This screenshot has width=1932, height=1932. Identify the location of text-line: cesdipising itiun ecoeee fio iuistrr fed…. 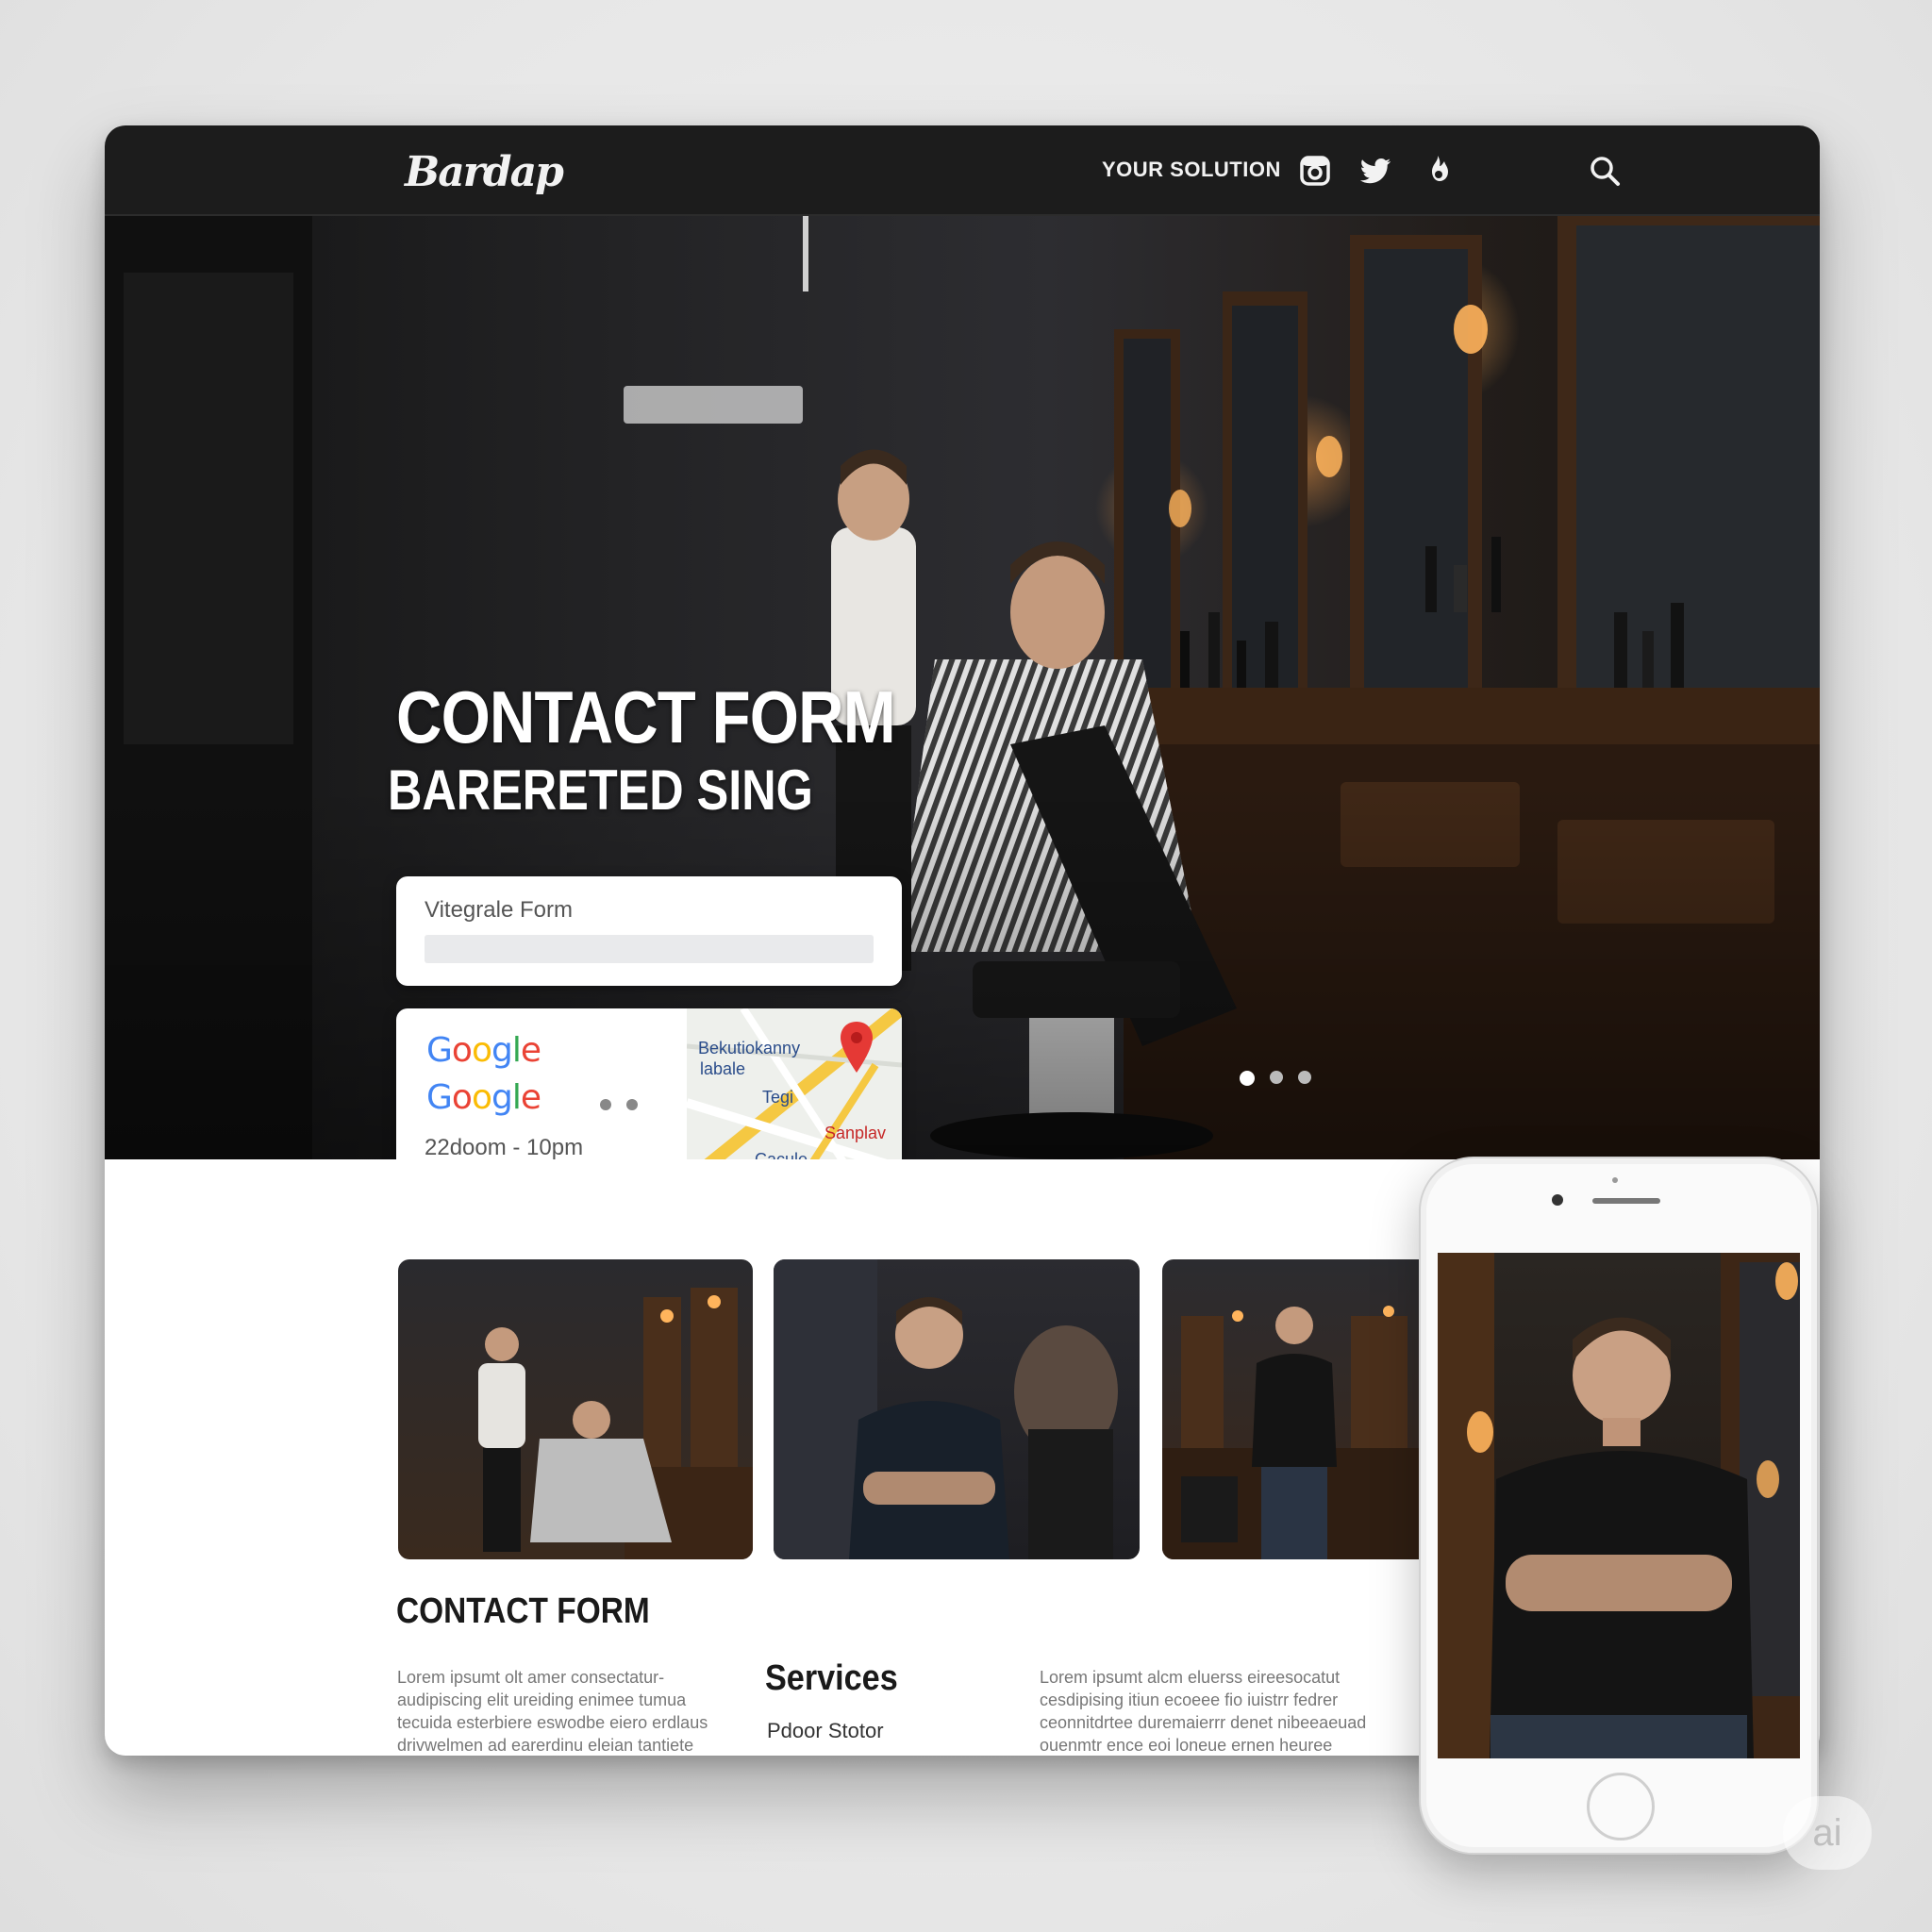
(1189, 1699).